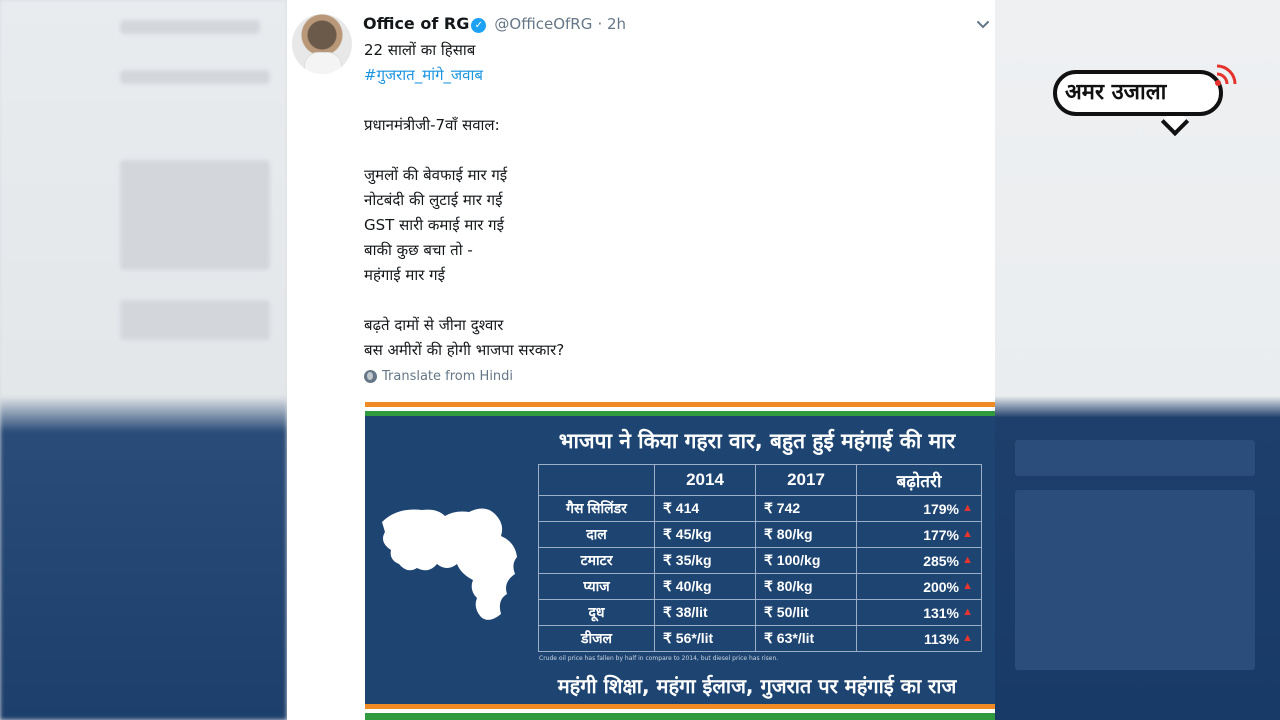  I want to click on increase-cell: 200% ▲, so click(919, 586).